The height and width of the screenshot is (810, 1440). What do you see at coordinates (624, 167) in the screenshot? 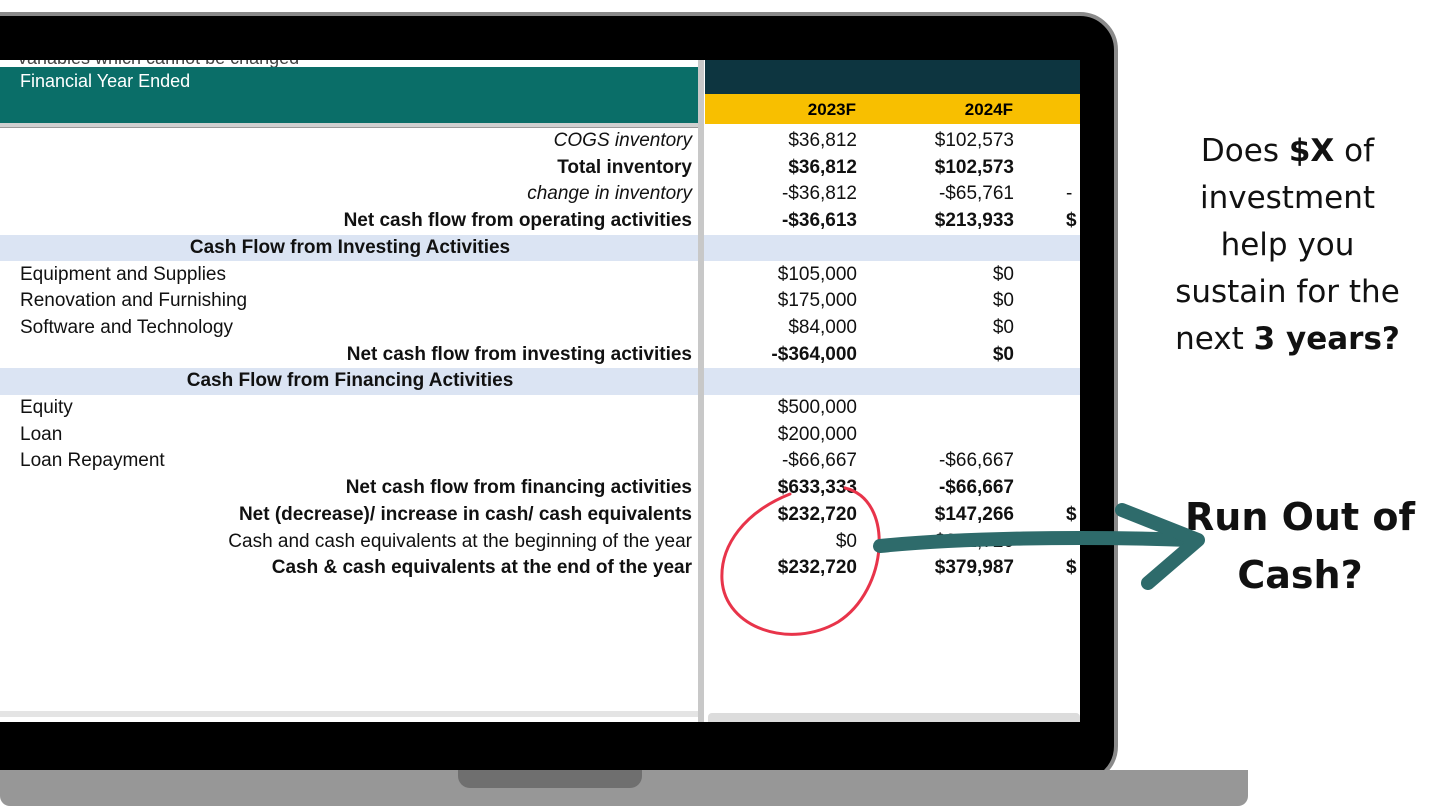
I see `row-label: Total inventory` at bounding box center [624, 167].